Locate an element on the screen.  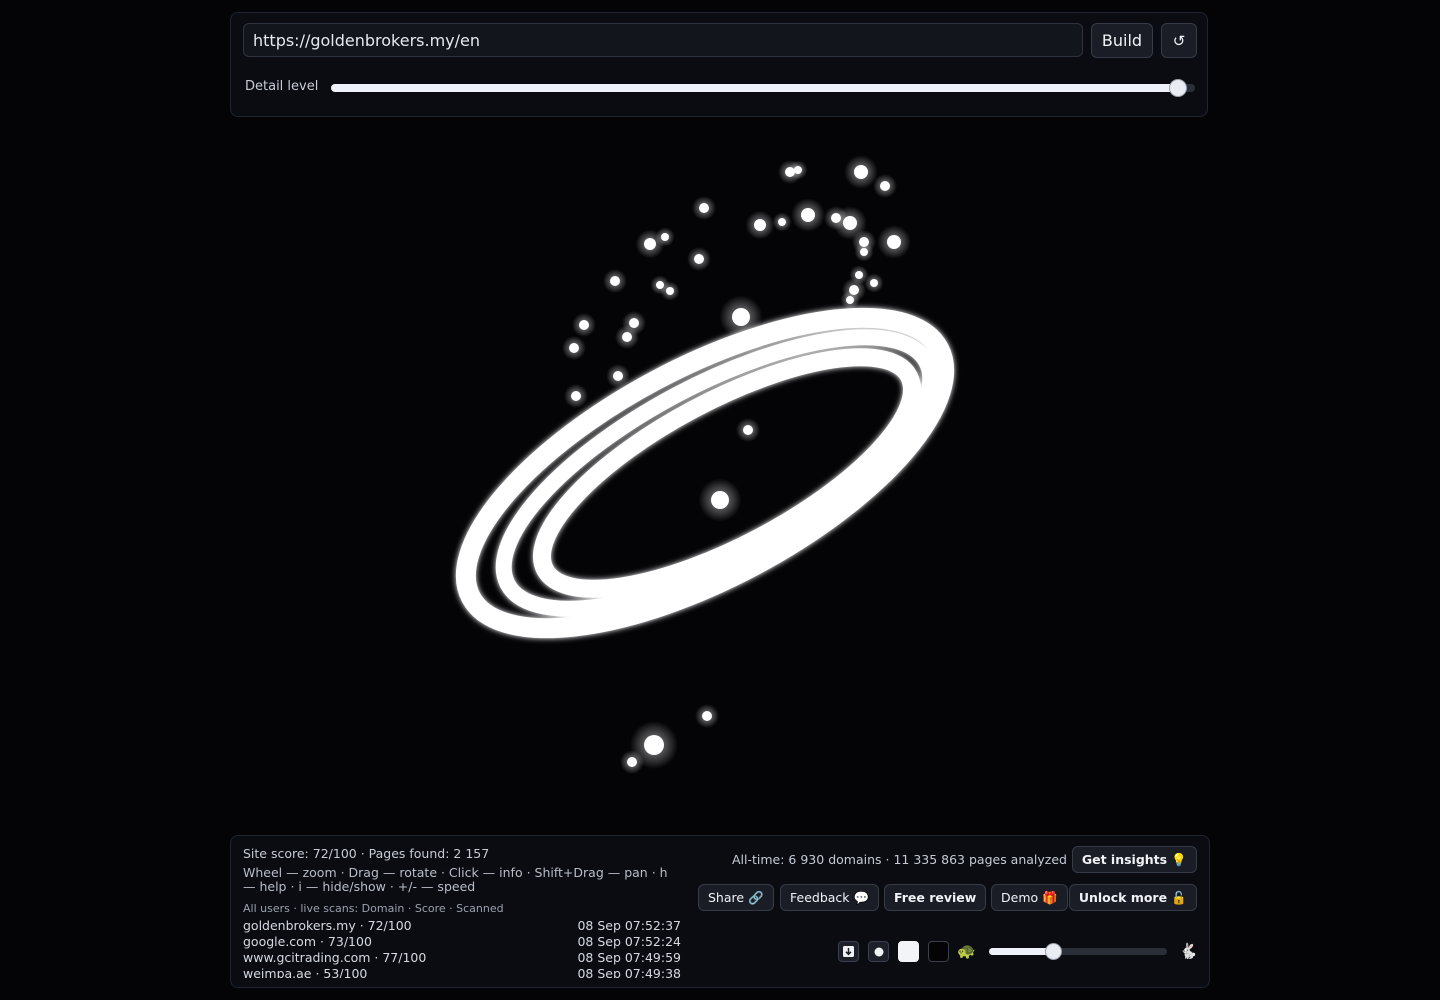
rabbit-icon: 🐇 is located at coordinates (1188, 951).